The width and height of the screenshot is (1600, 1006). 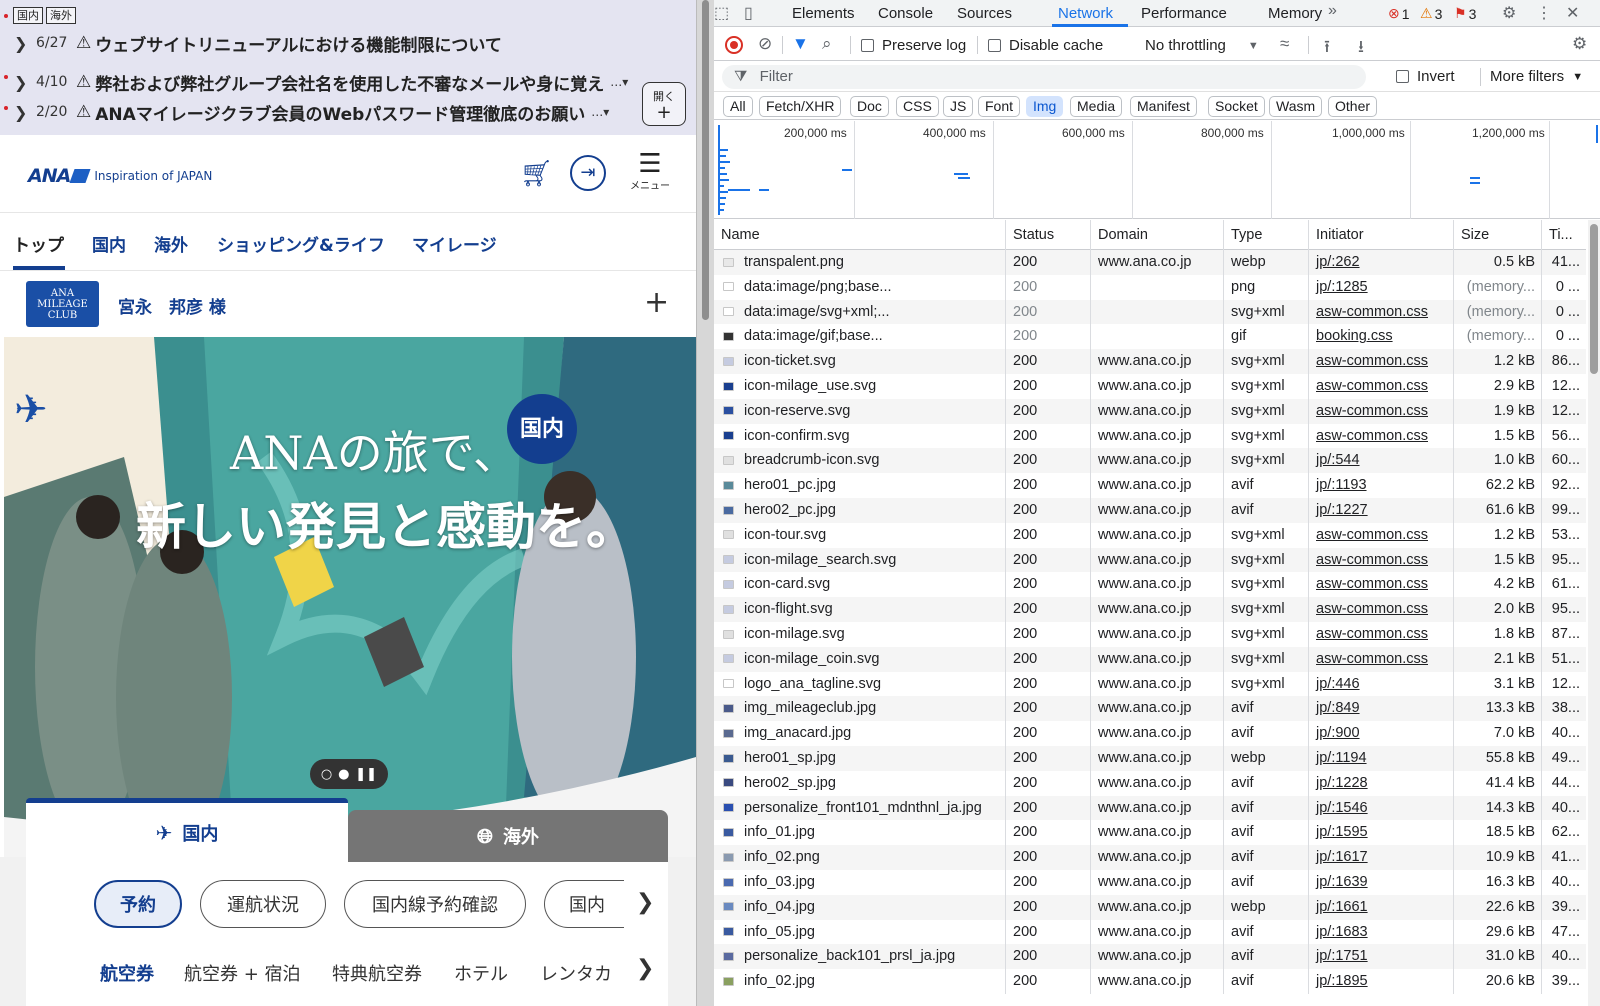 What do you see at coordinates (1045, 106) in the screenshot?
I see `type-img: Img` at bounding box center [1045, 106].